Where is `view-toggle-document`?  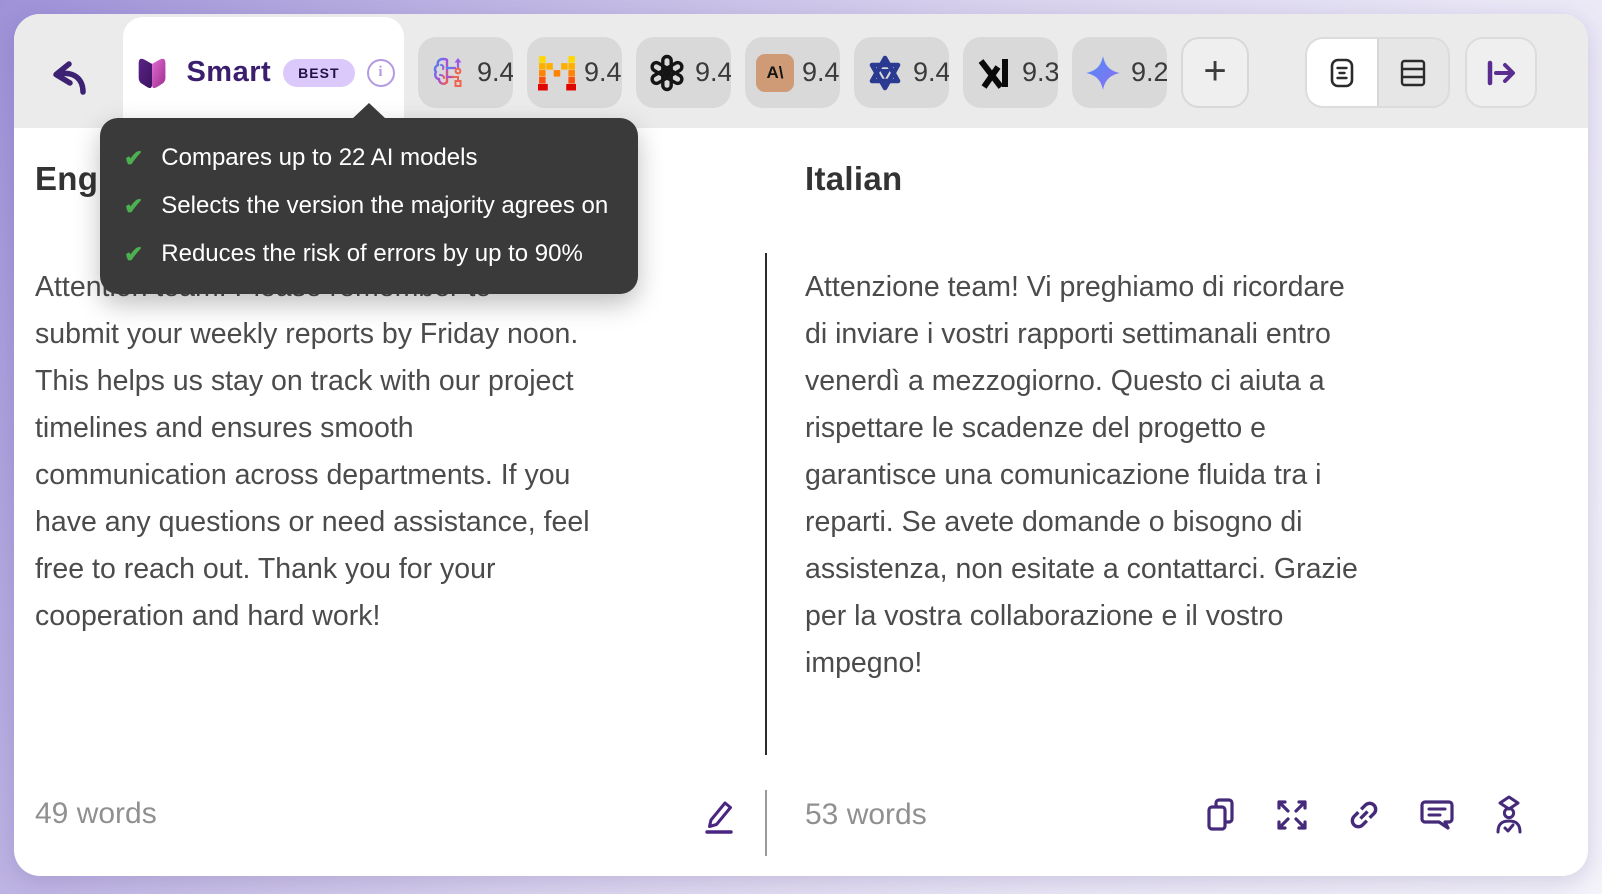
view-toggle-document is located at coordinates (1342, 72).